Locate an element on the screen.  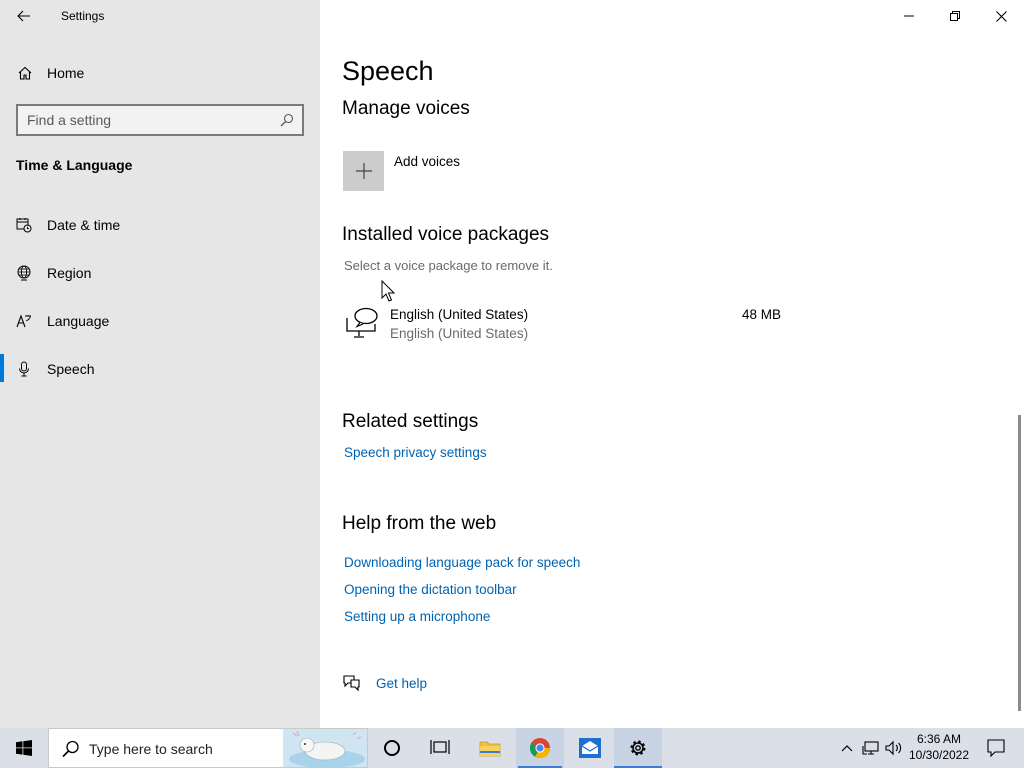
get-help-link: Get help is located at coordinates (401, 683).